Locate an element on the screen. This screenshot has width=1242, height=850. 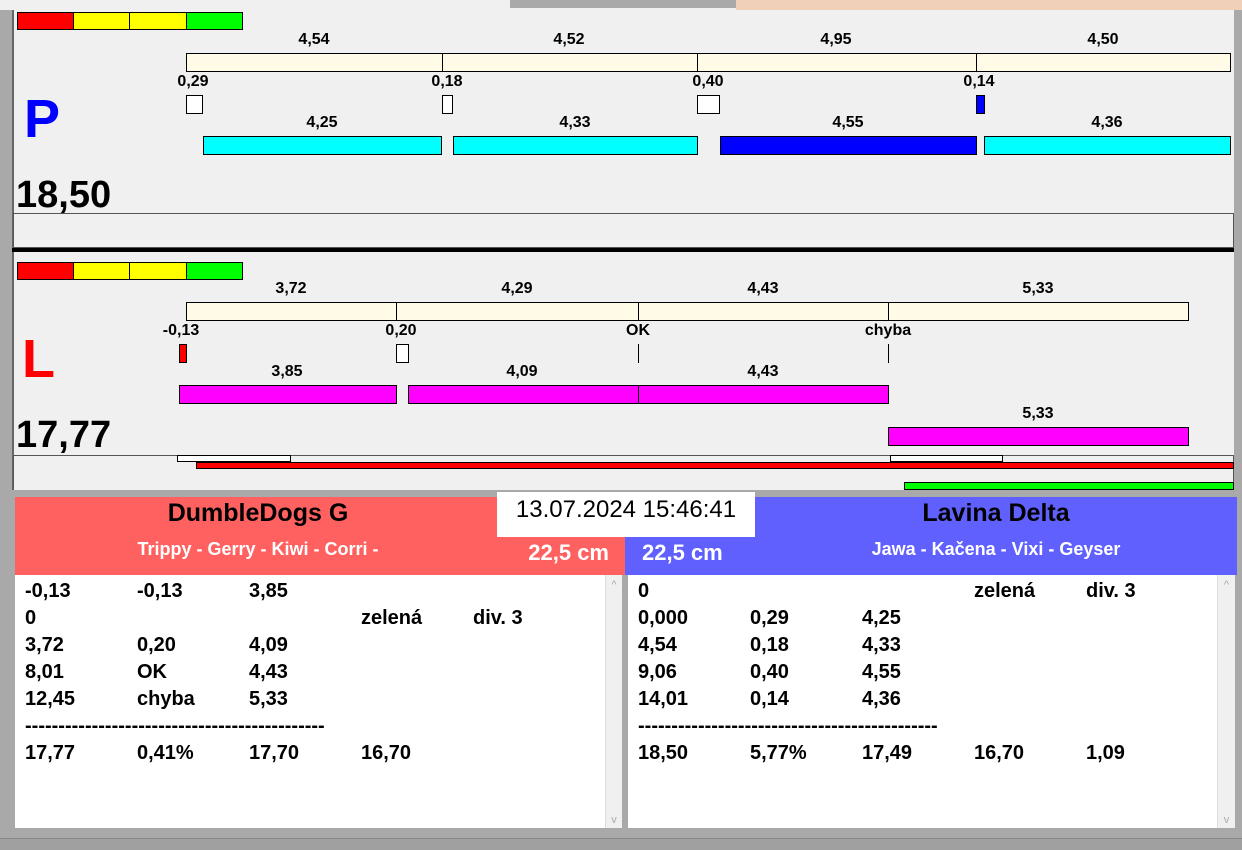
tab-strip-gap is located at coordinates (623, 4).